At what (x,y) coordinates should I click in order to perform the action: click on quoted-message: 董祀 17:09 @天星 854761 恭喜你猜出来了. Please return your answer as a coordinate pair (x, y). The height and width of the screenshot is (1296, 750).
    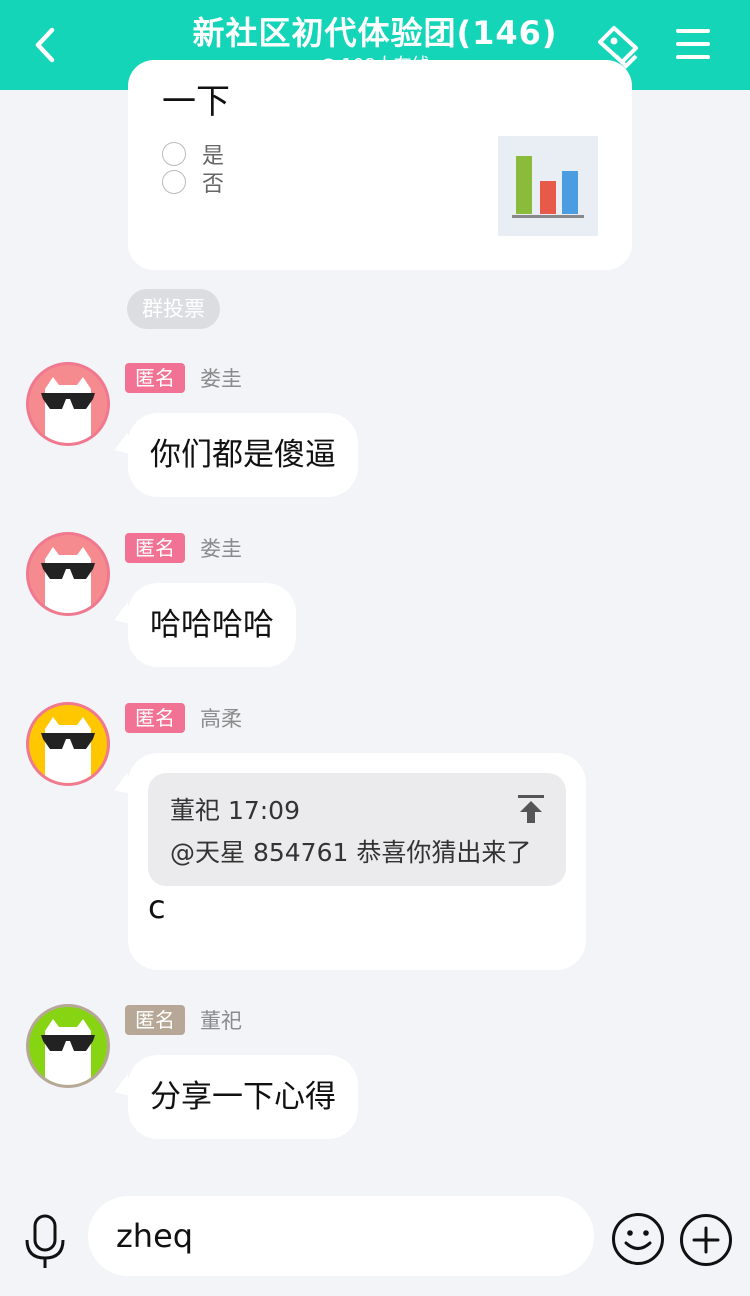
    Looking at the image, I should click on (357, 829).